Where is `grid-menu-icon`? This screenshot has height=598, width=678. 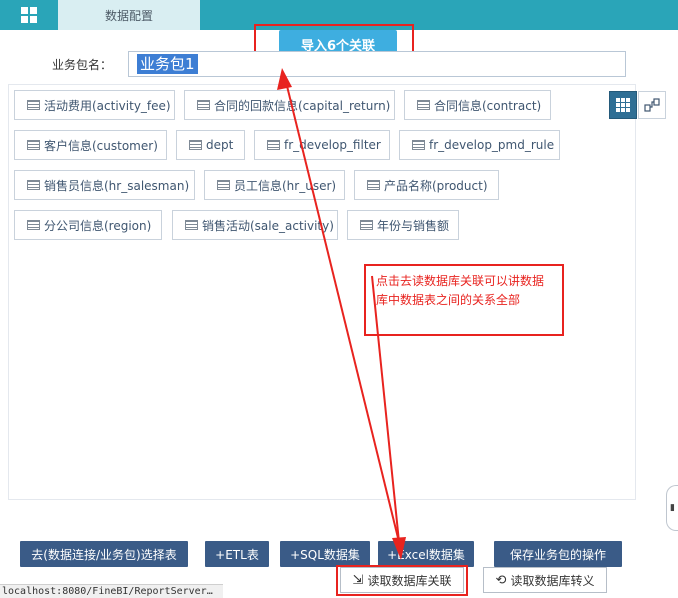 grid-menu-icon is located at coordinates (29, 15).